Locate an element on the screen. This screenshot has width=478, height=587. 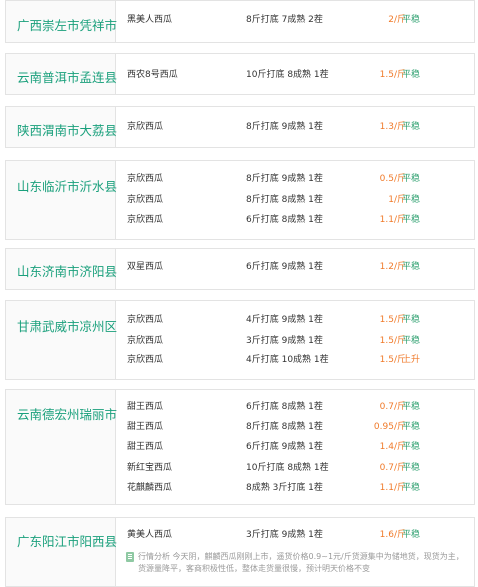
product-name: 黑美人西瓜 is located at coordinates (150, 20).